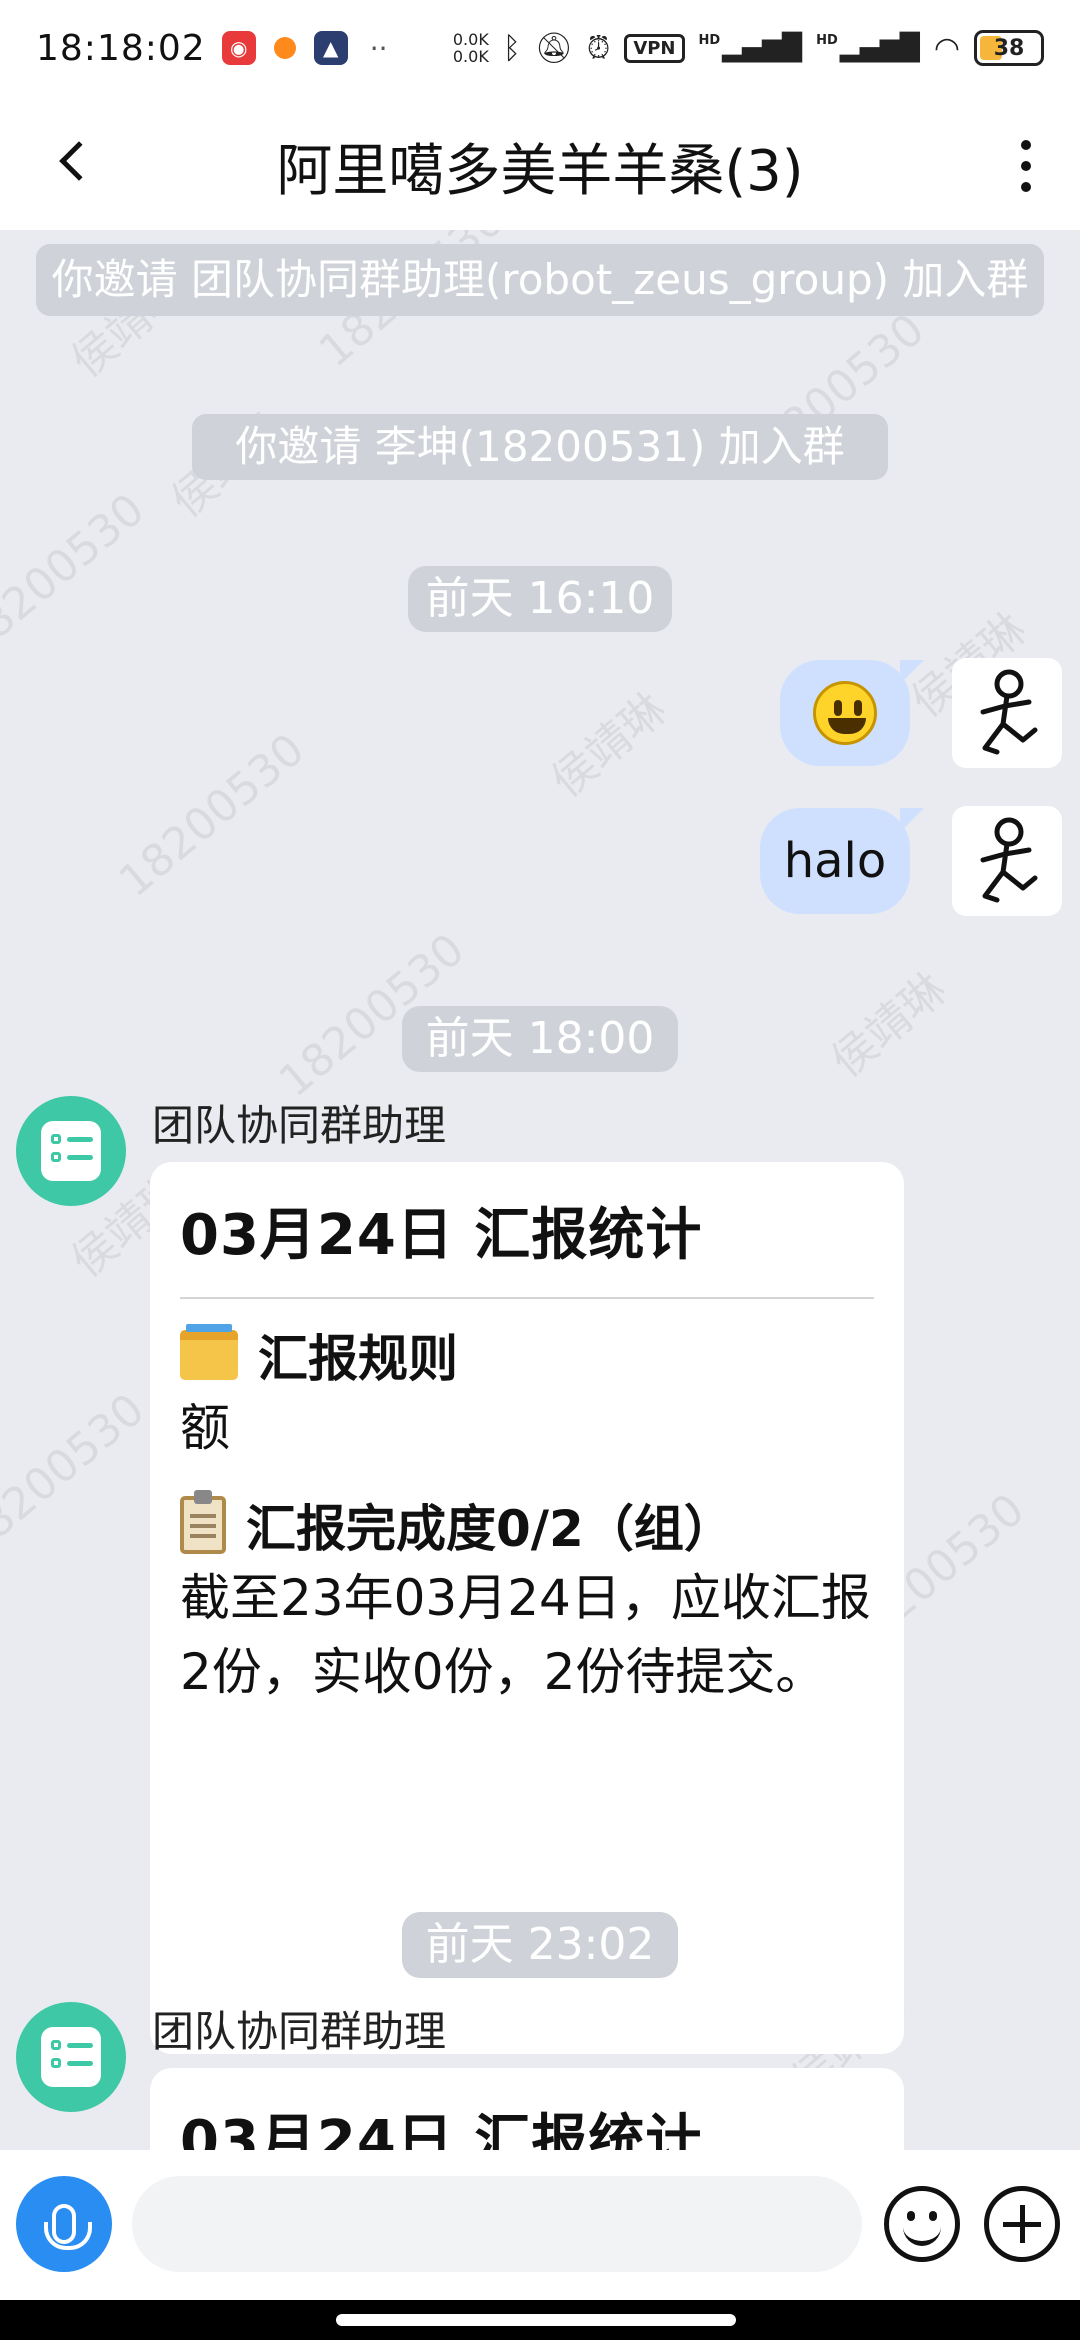 The height and width of the screenshot is (2340, 1080). I want to click on signal-icon-2: HD ▂▄▆█, so click(868, 48).